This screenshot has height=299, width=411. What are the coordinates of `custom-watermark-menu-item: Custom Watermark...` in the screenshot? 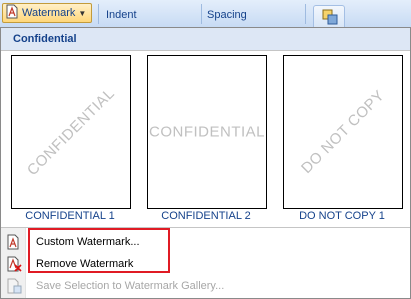 It's located at (205, 242).